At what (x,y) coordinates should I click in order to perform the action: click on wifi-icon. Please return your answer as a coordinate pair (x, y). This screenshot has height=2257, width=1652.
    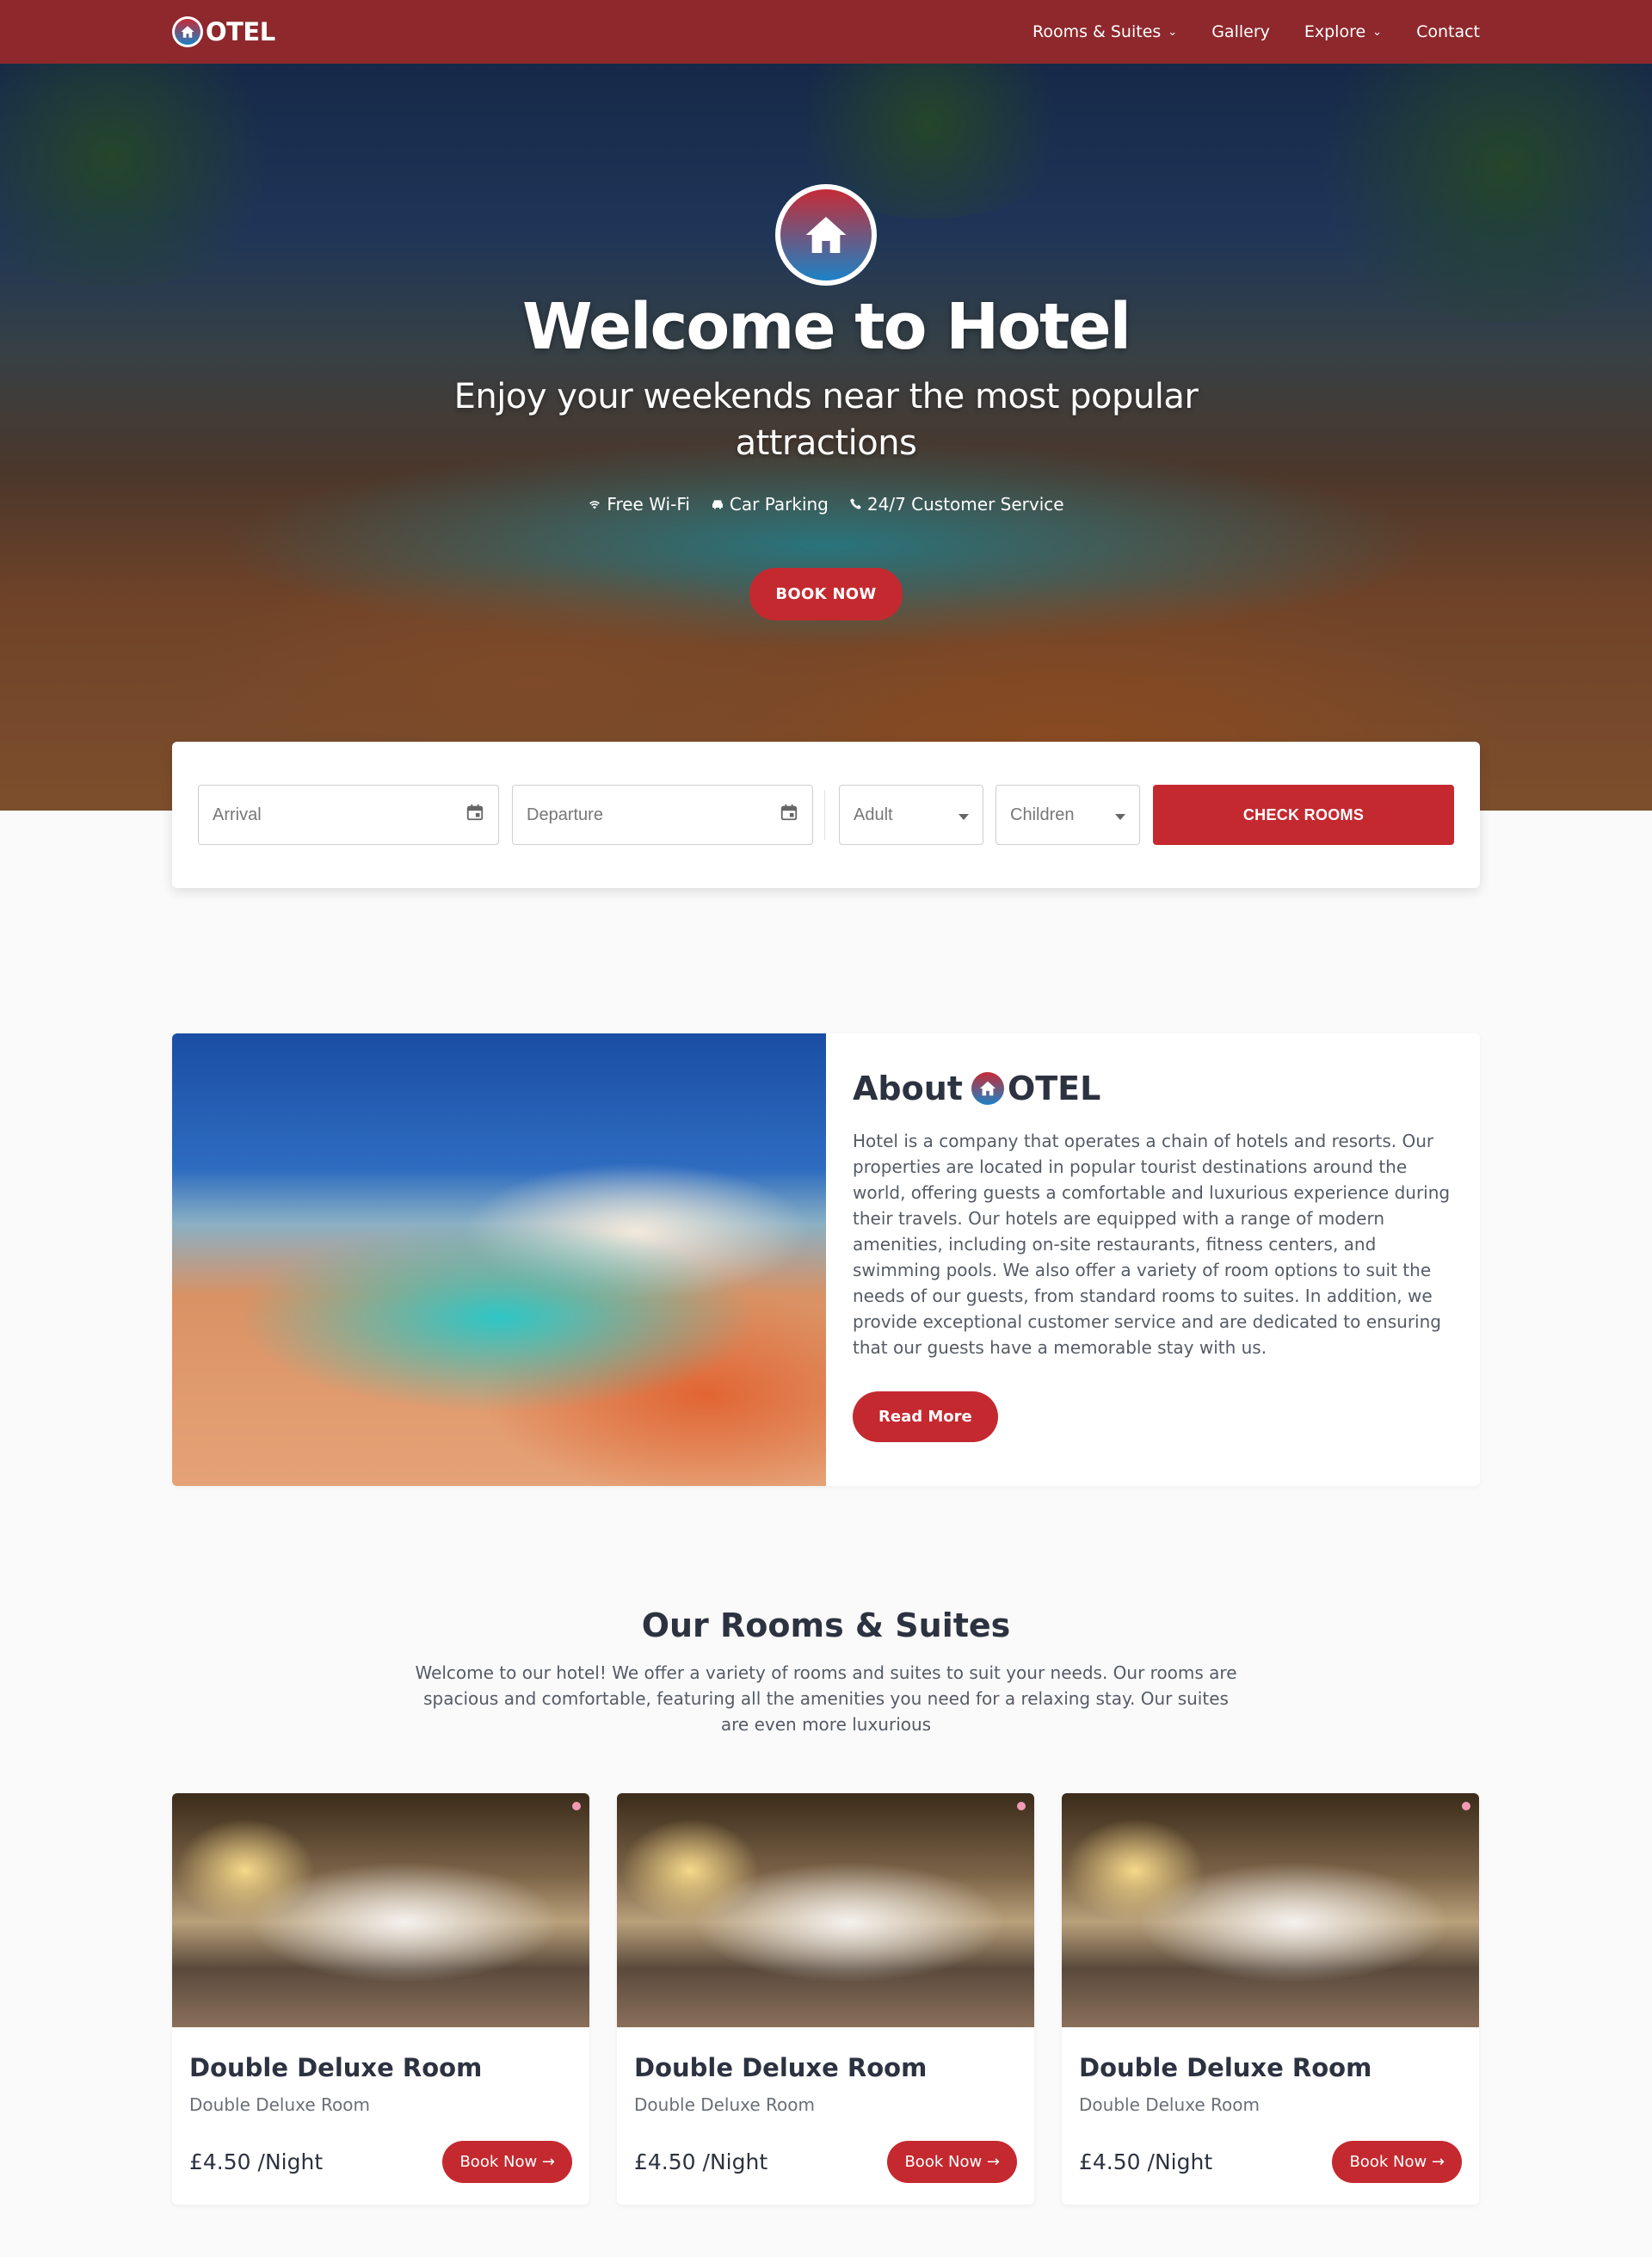
    Looking at the image, I should click on (595, 504).